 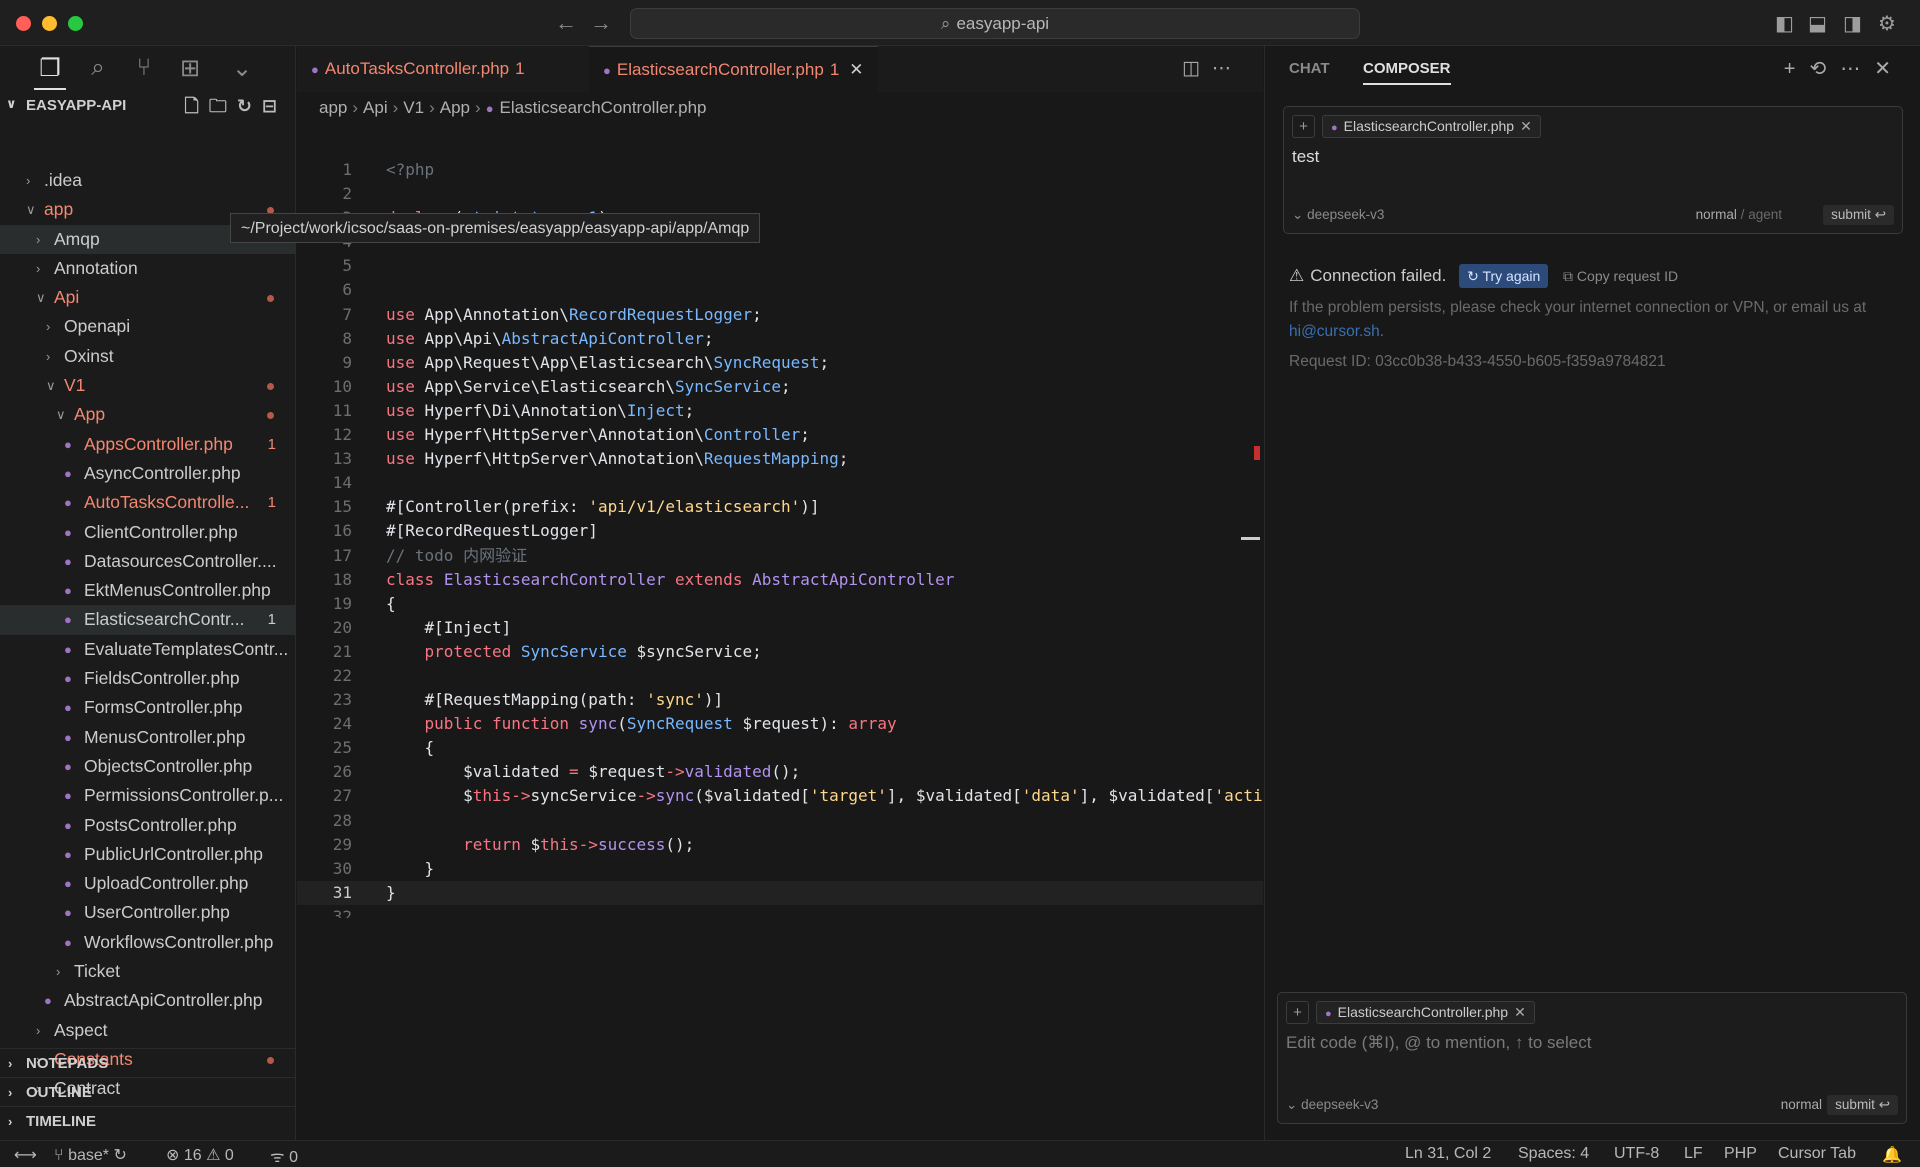 I want to click on tree-file: ● FormsController.php, so click(x=148, y=707).